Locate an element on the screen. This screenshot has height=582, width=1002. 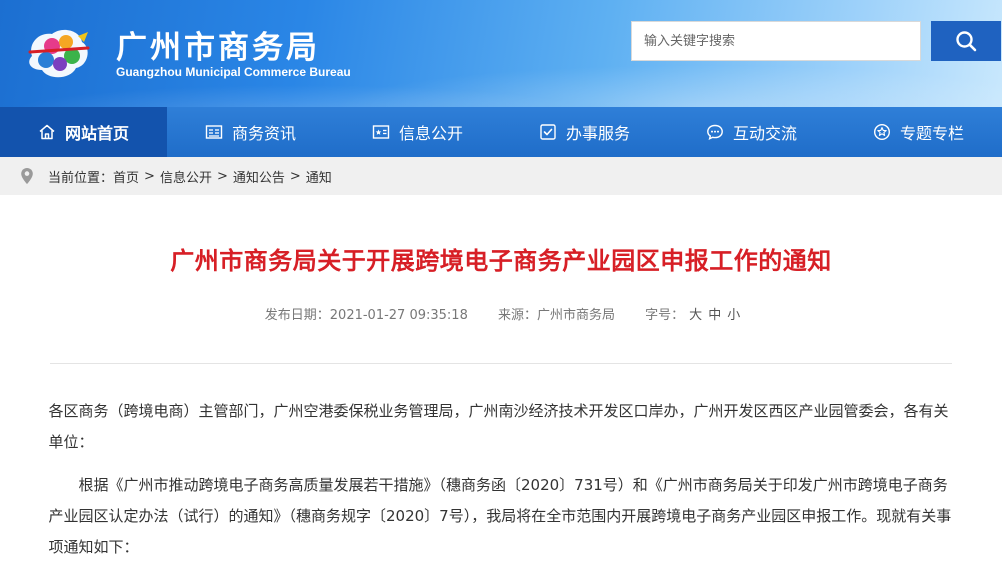
search-button is located at coordinates (966, 41).